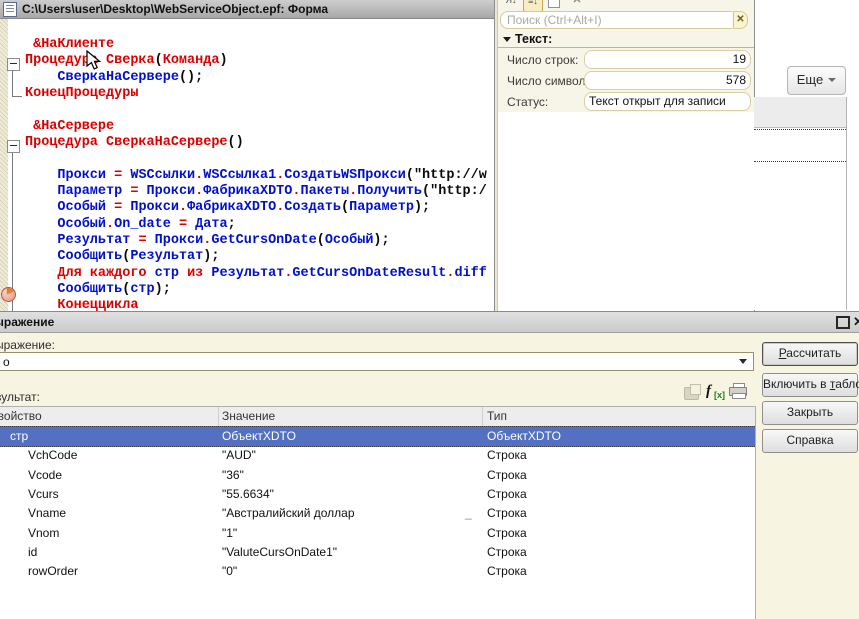 The width and height of the screenshot is (859, 619). I want to click on cell-property: стр, so click(19, 436).